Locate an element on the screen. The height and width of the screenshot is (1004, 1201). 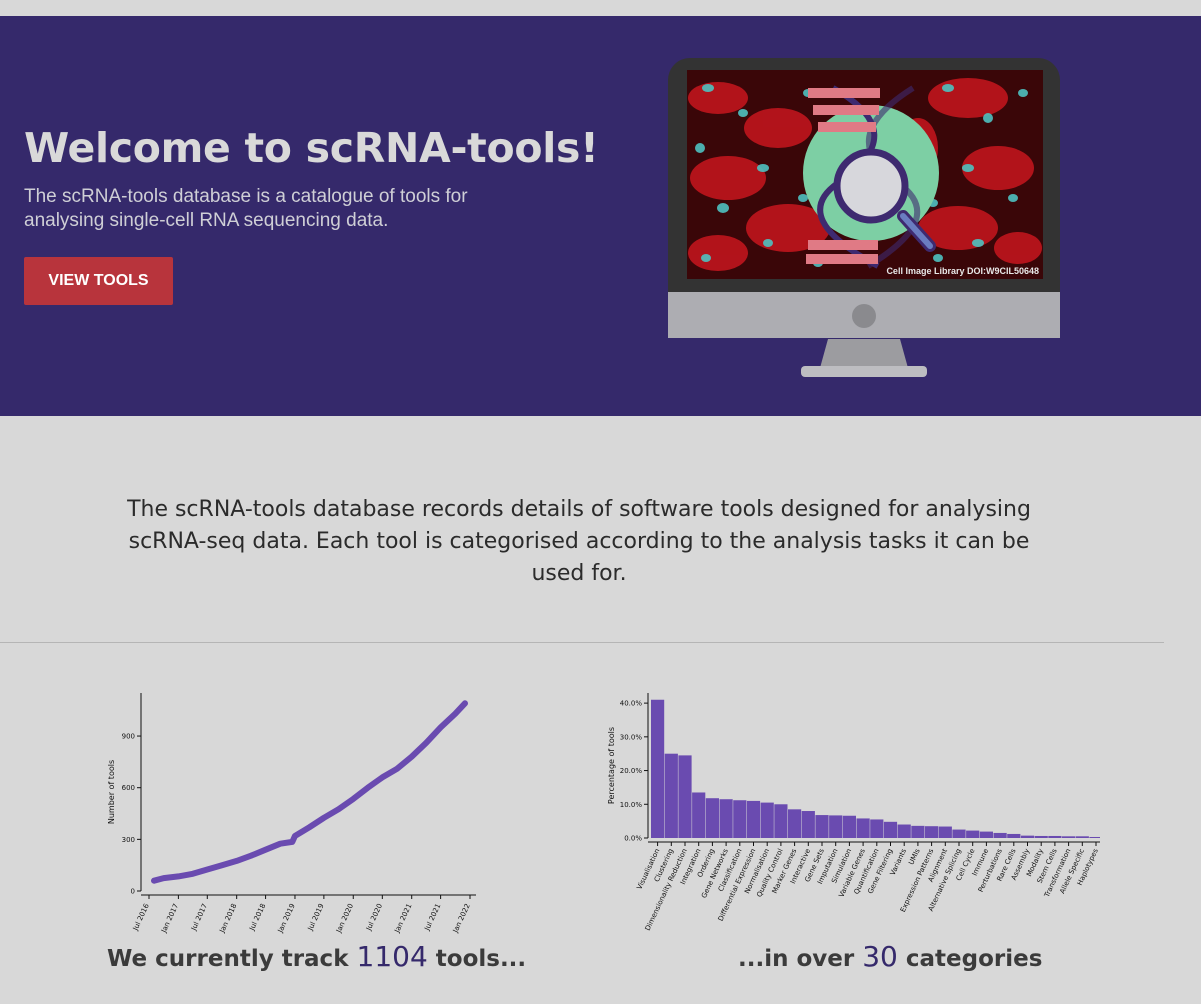
x-tick-label: Jan 2017 is located at coordinates (169, 918).